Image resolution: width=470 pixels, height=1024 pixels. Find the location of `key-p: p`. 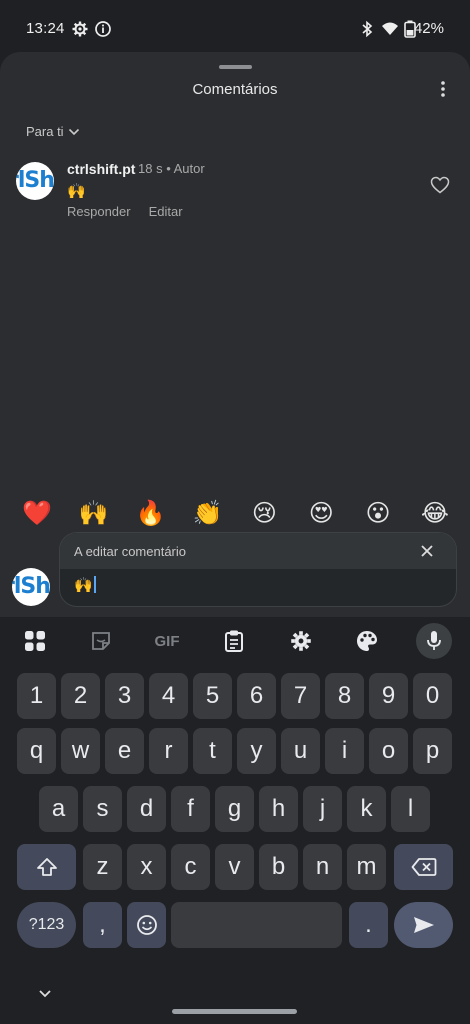

key-p: p is located at coordinates (432, 751).